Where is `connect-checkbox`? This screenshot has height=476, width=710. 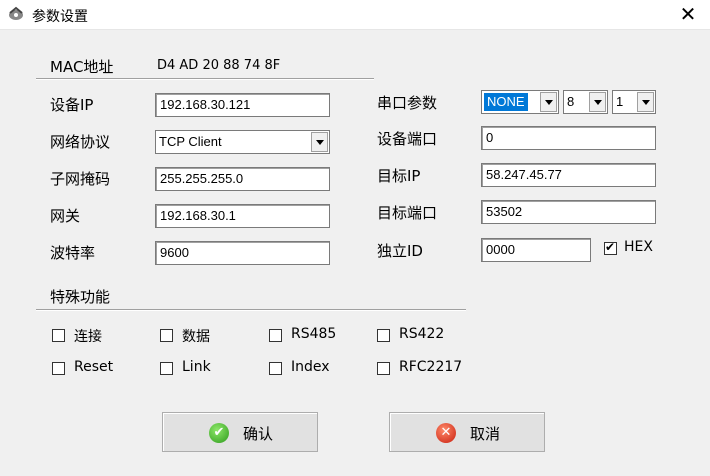
connect-checkbox is located at coordinates (58, 335).